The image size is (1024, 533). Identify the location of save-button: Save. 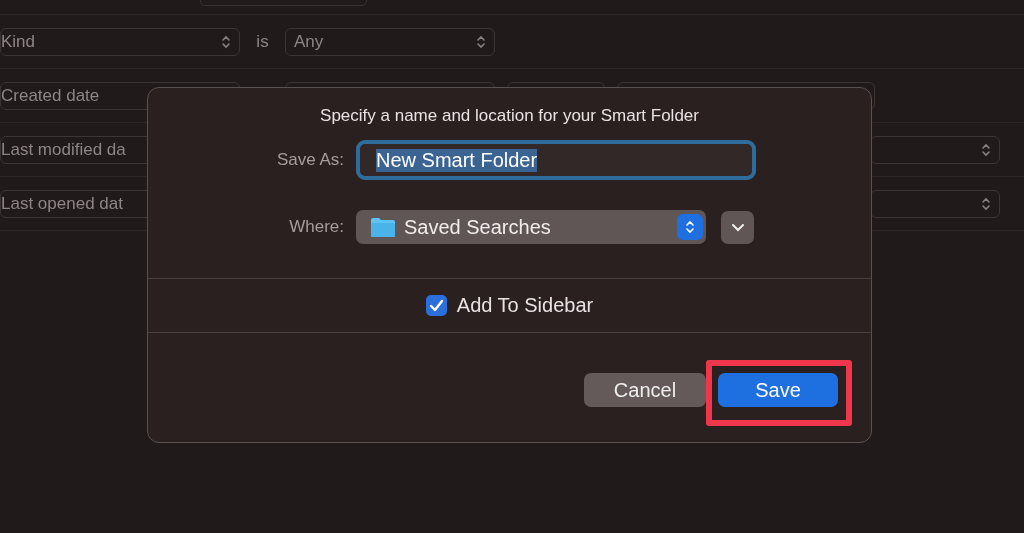
(778, 390).